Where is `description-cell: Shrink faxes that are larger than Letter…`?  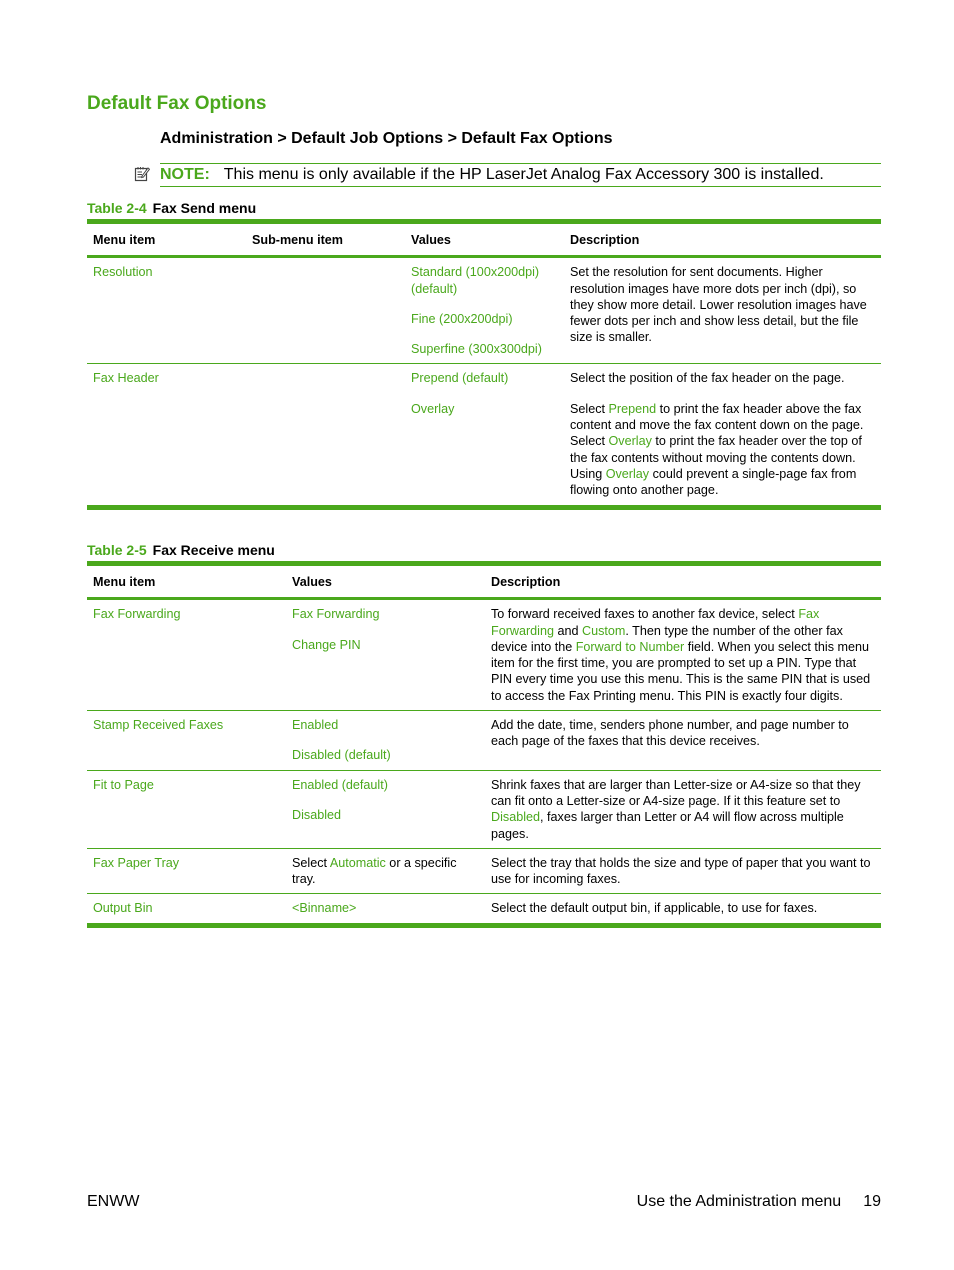
description-cell: Shrink faxes that are larger than Letter… is located at coordinates (683, 809).